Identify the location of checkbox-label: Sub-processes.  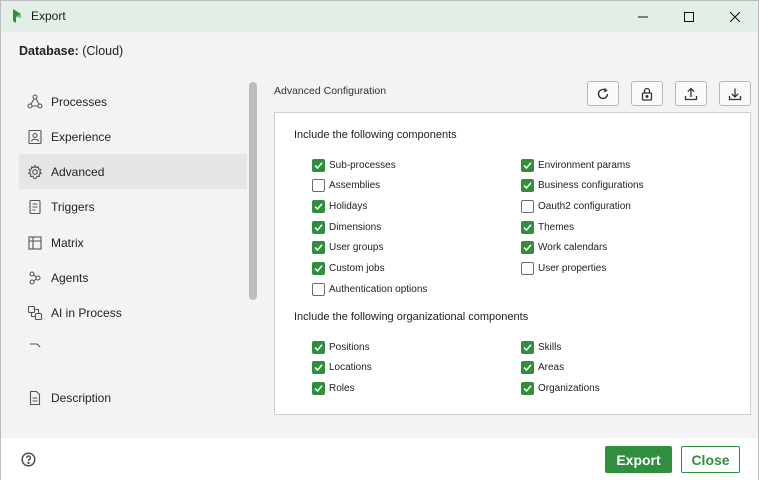
(362, 165).